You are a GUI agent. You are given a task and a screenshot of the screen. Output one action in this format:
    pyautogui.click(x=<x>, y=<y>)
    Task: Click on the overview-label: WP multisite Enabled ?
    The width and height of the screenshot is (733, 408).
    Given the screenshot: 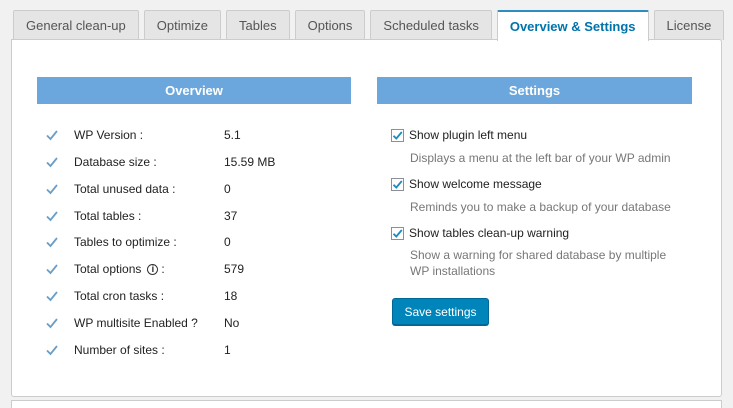 What is the action you would take?
    pyautogui.click(x=136, y=323)
    